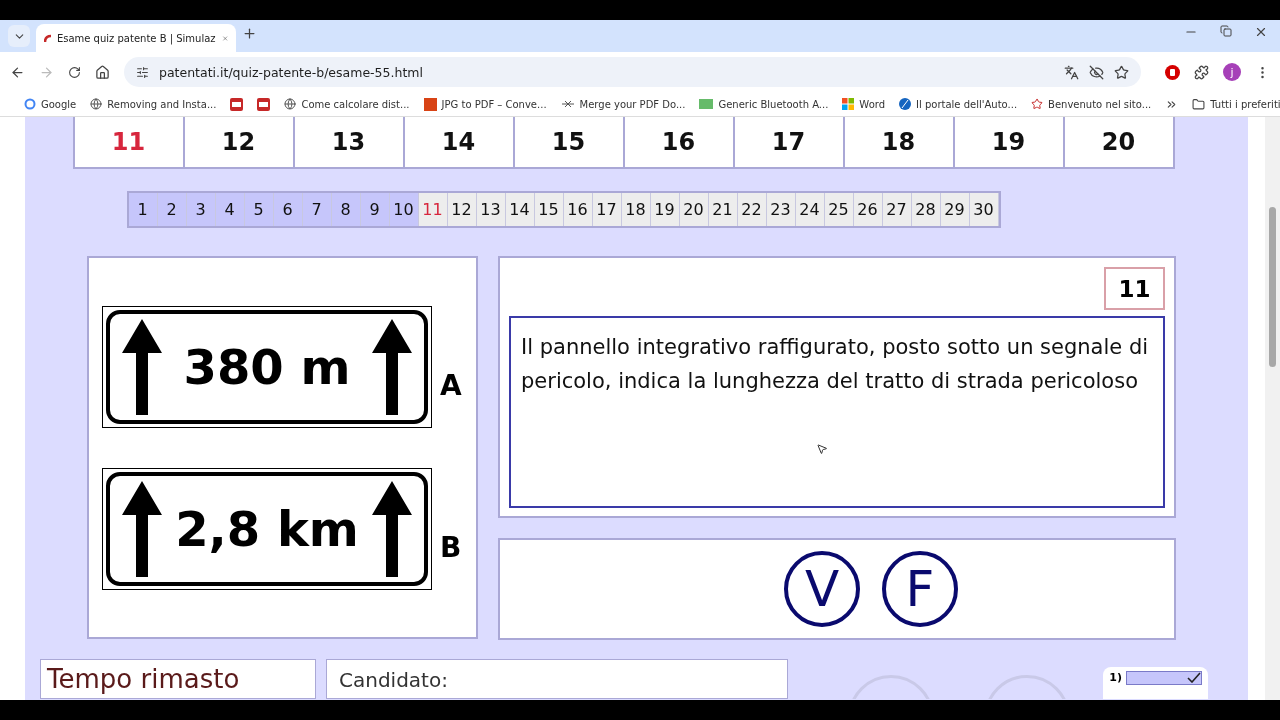 The width and height of the screenshot is (1280, 720). I want to click on candidate-label: Candidato:, so click(557, 679).